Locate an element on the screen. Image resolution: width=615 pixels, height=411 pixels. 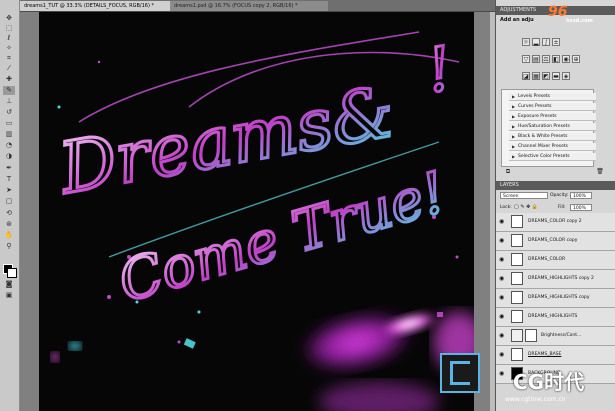
3d-orbit-tool-icon: ⊛ is located at coordinates (9, 224).